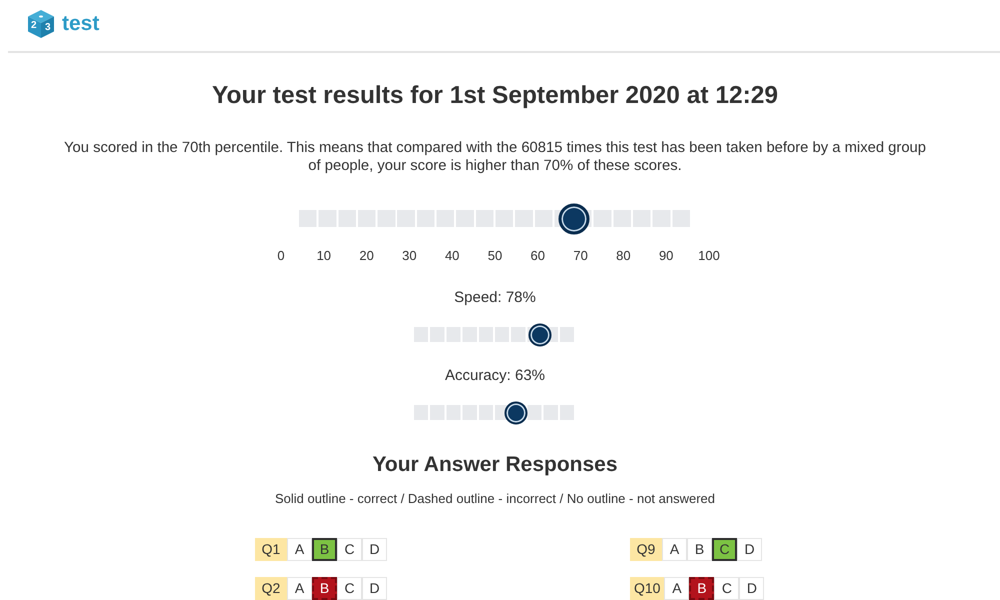 The height and width of the screenshot is (600, 1000). What do you see at coordinates (495, 256) in the screenshot?
I see `scale-label: 50` at bounding box center [495, 256].